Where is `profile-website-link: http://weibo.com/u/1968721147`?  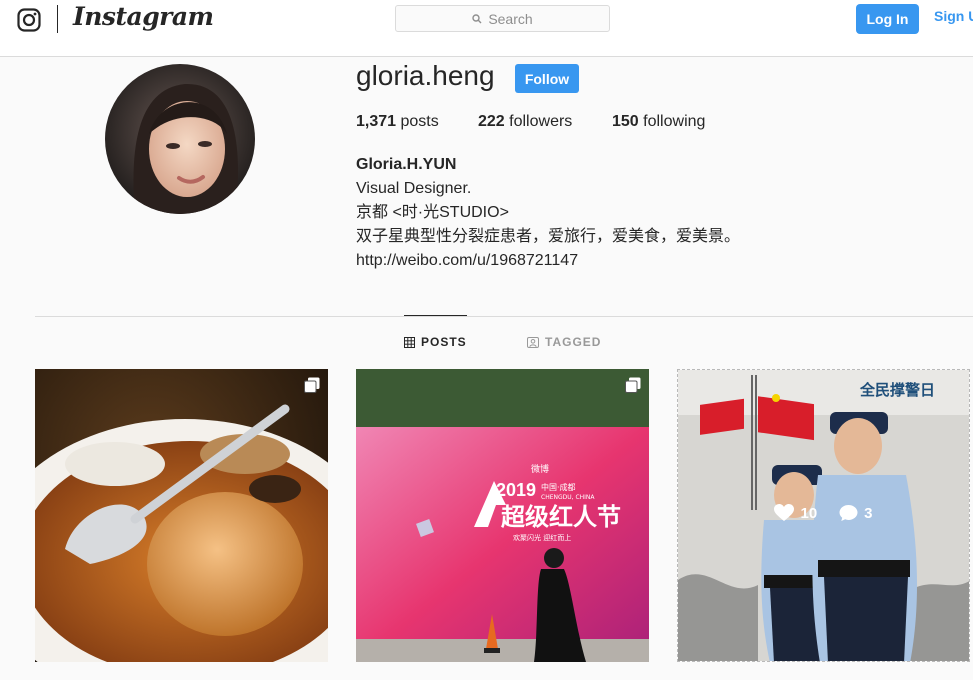 profile-website-link: http://weibo.com/u/1968721147 is located at coordinates (548, 261).